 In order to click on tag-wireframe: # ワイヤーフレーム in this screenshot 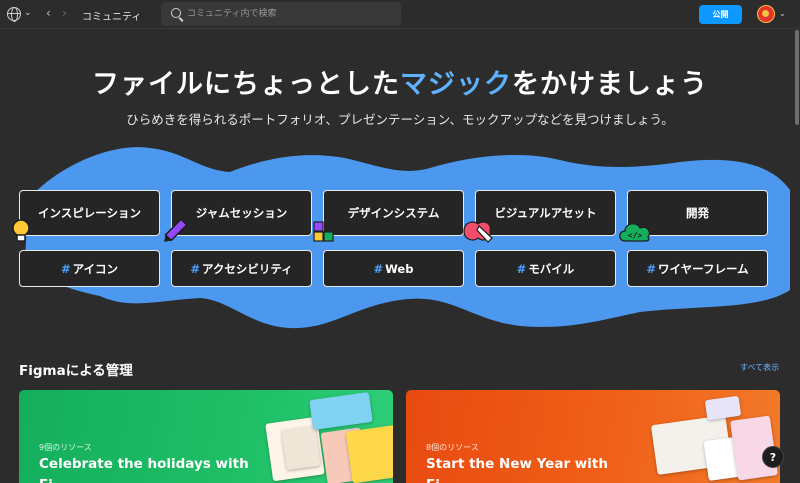, I will do `click(697, 268)`.